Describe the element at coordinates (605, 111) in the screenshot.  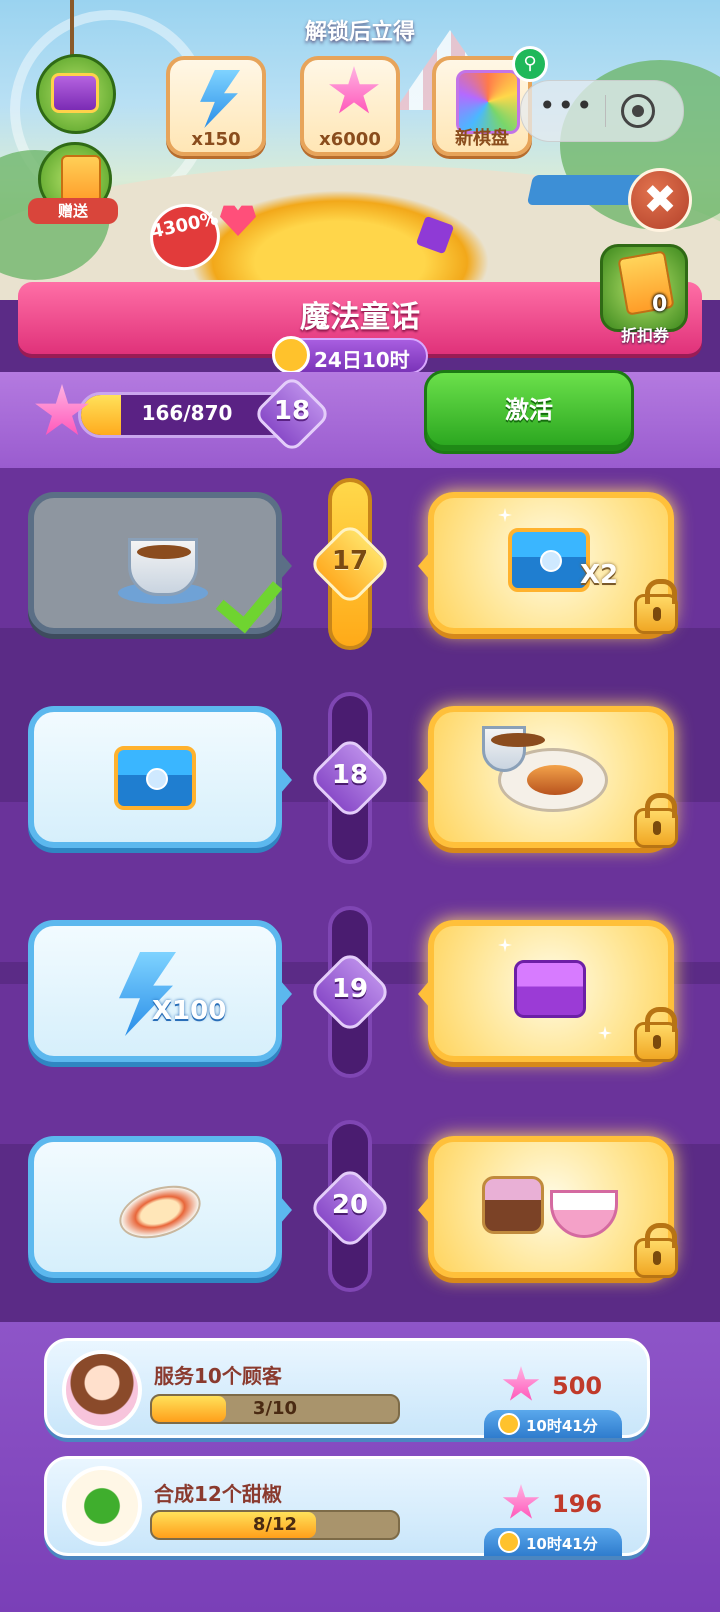
I see `capsule-divider` at that location.